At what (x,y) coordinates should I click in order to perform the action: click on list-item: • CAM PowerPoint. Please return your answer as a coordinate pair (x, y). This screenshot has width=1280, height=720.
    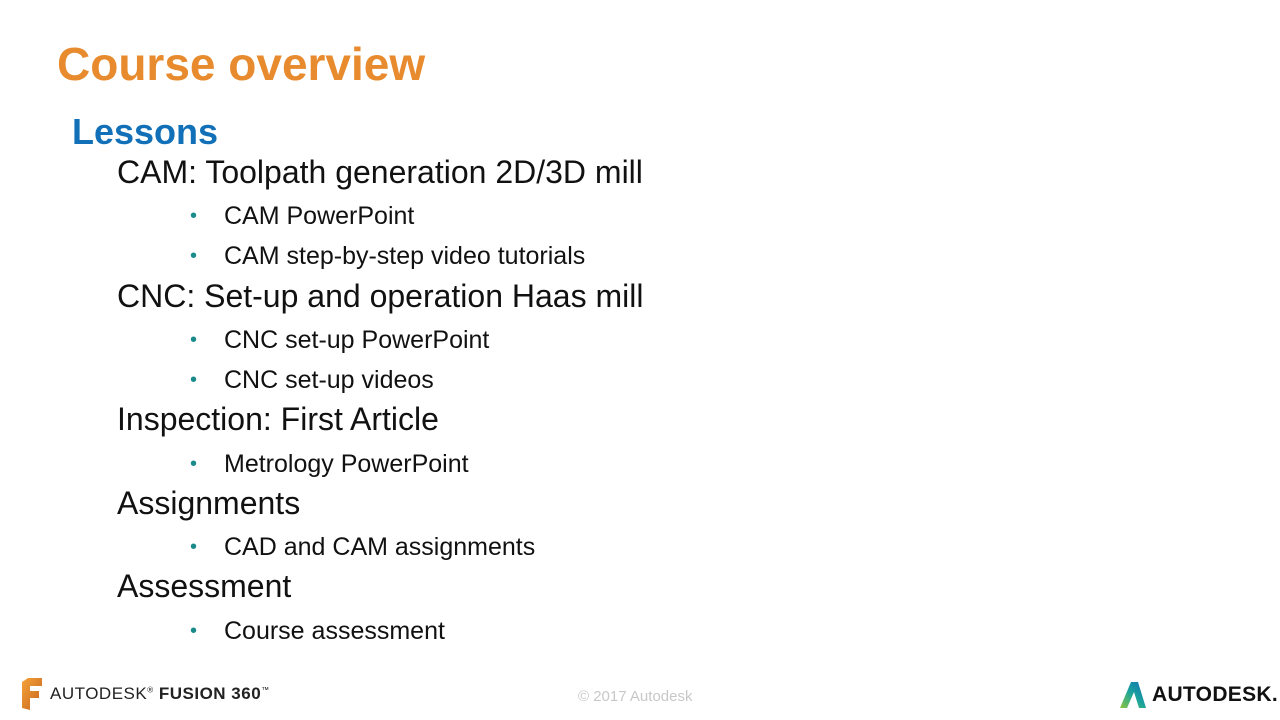
    Looking at the image, I should click on (302, 216).